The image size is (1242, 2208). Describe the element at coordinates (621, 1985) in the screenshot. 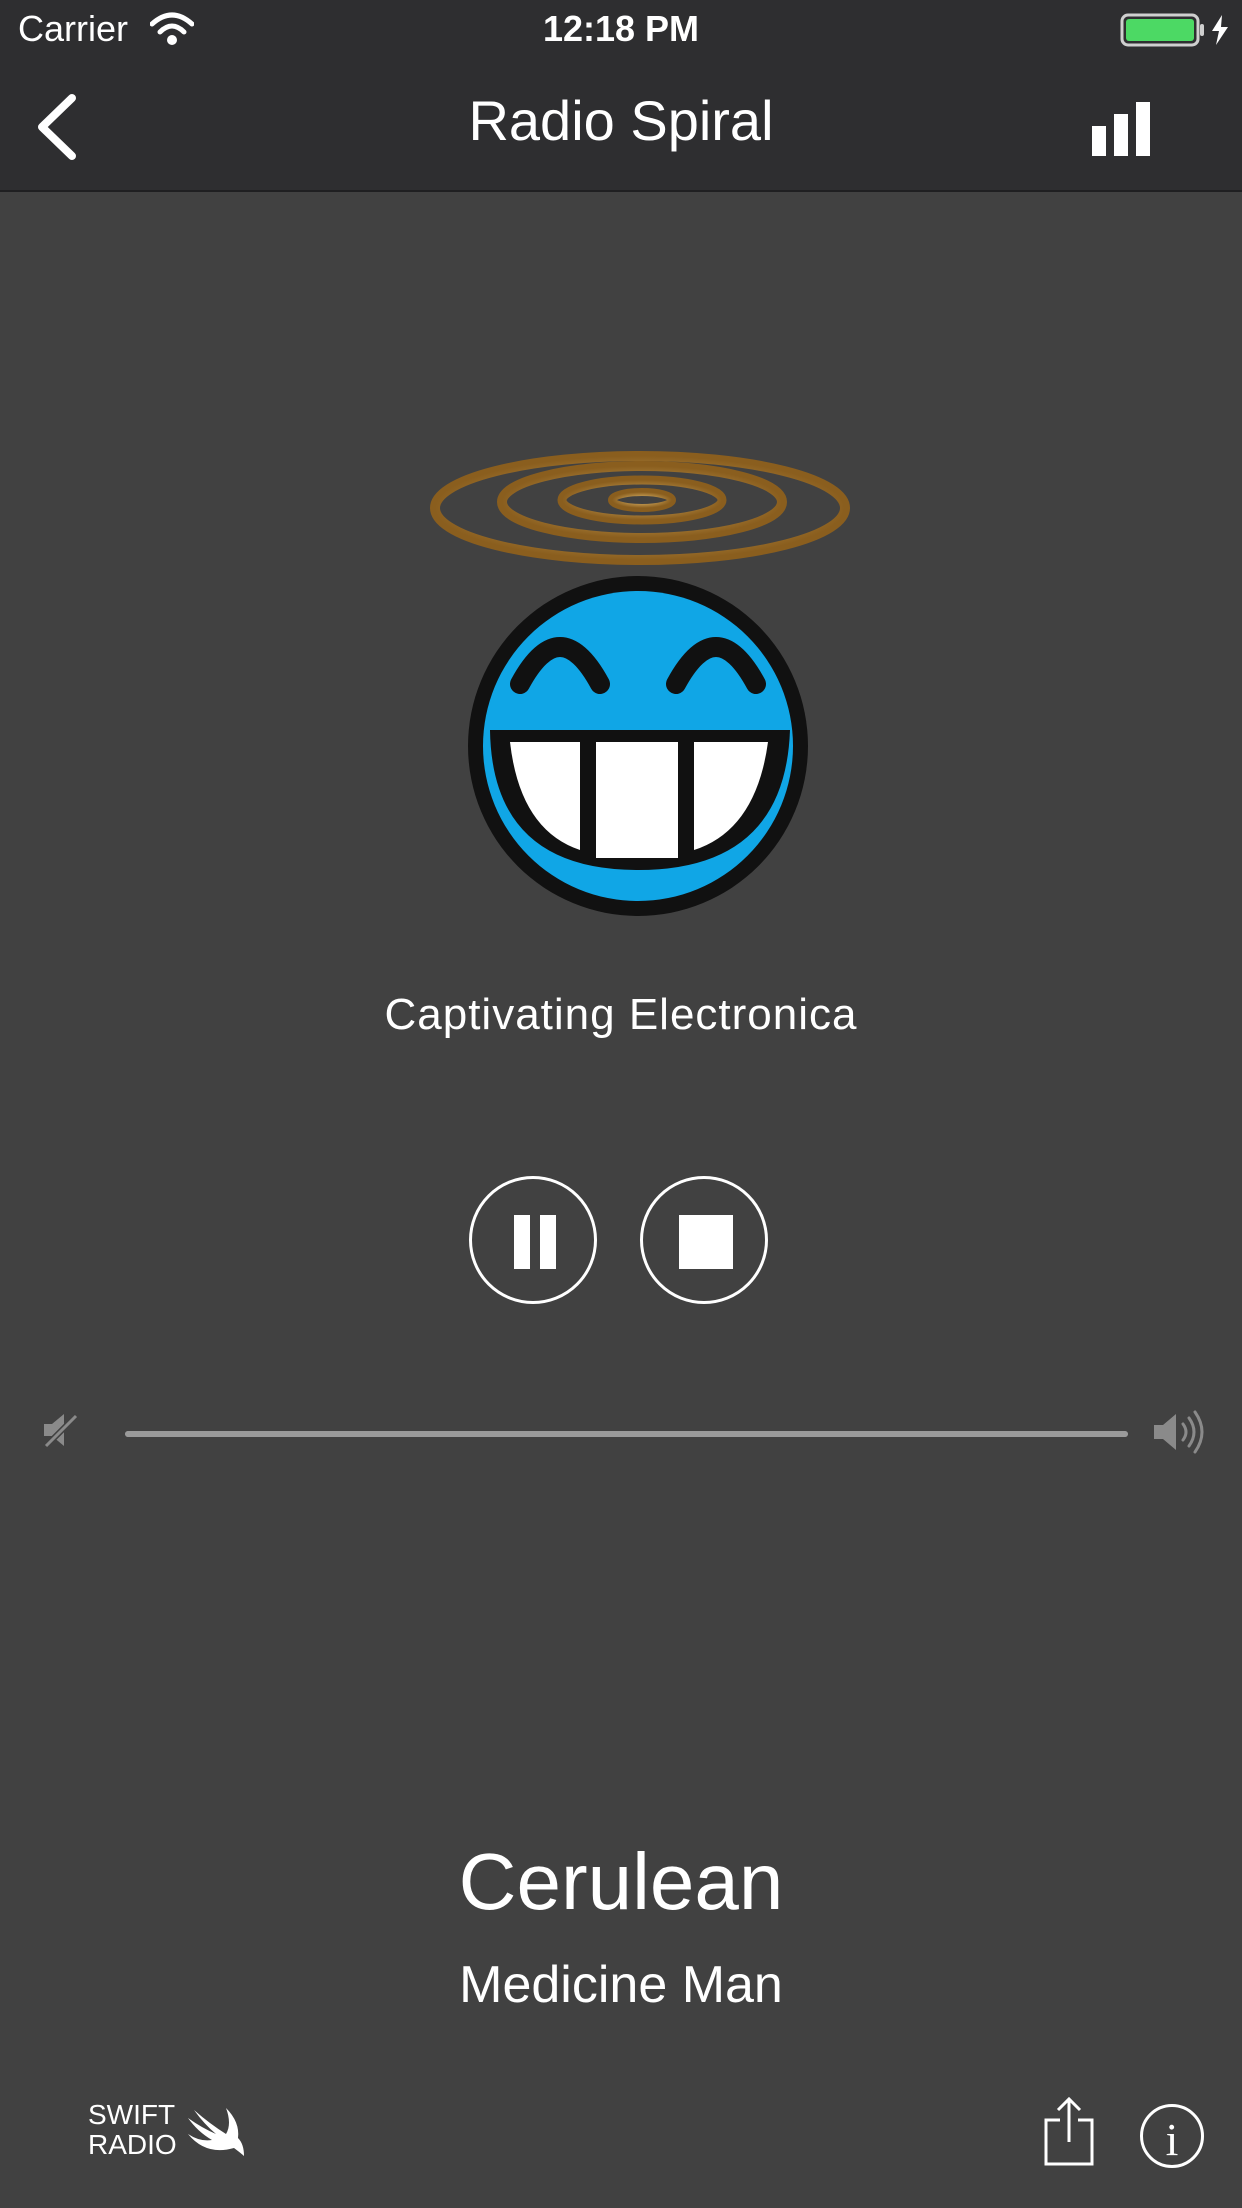

I see `artist-name: Medicine Man` at that location.